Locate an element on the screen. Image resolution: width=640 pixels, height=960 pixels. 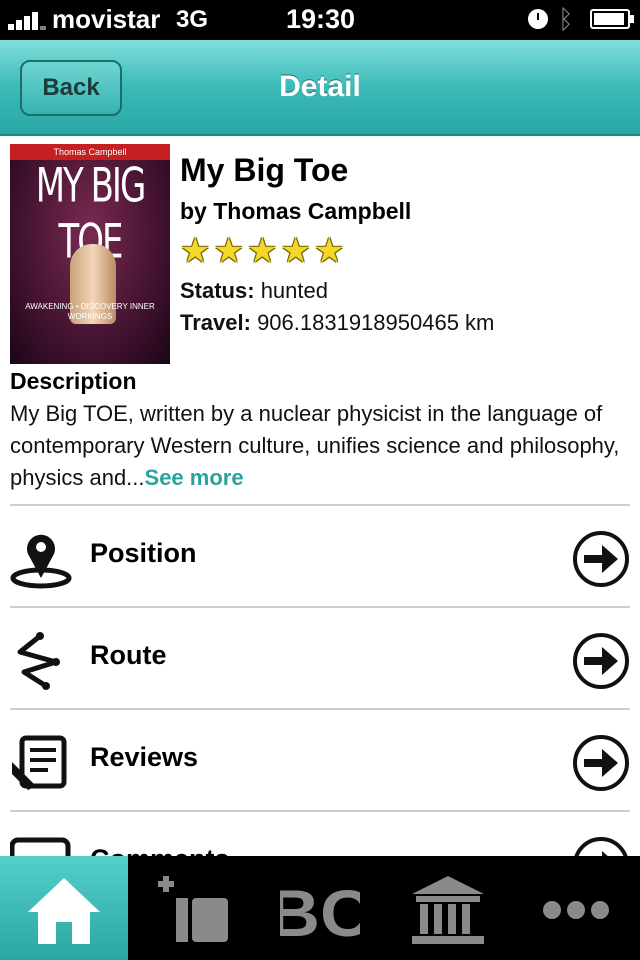
signal-strength-icon is located at coordinates (28, 20).